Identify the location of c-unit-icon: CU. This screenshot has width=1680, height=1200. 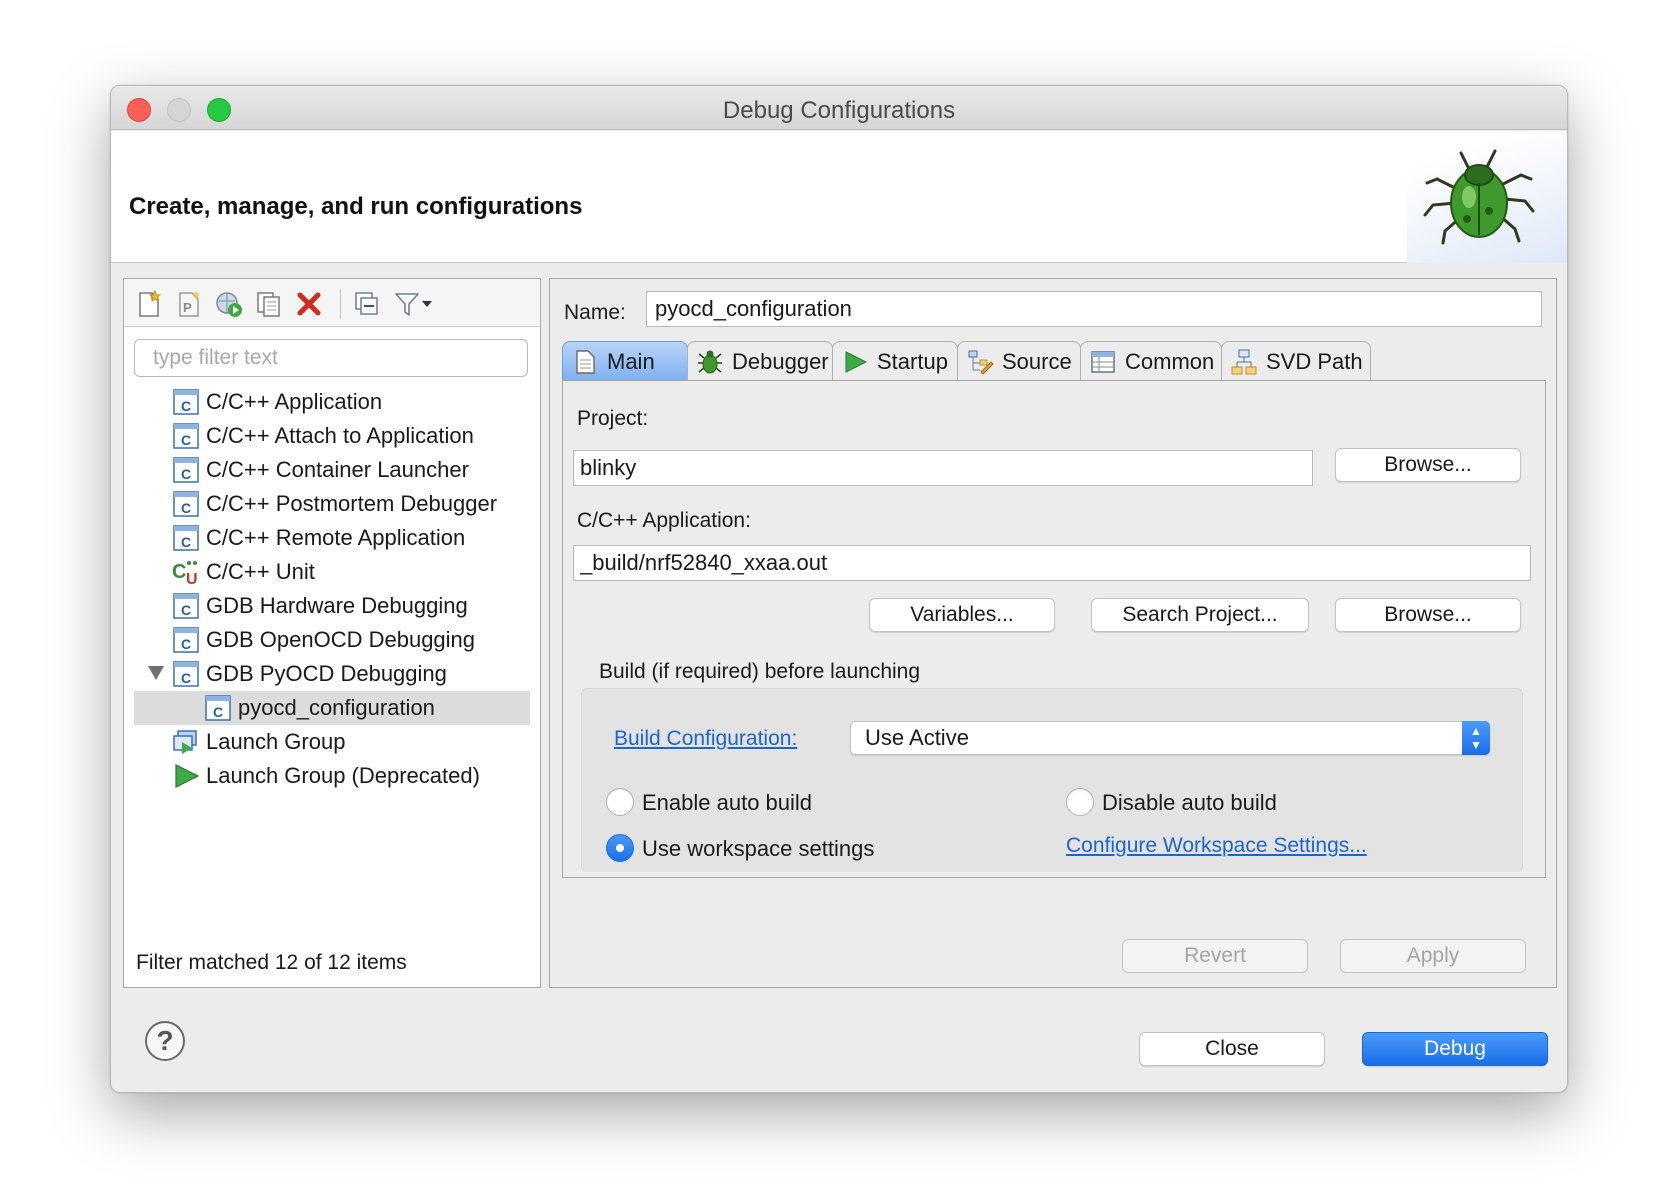
(185, 573).